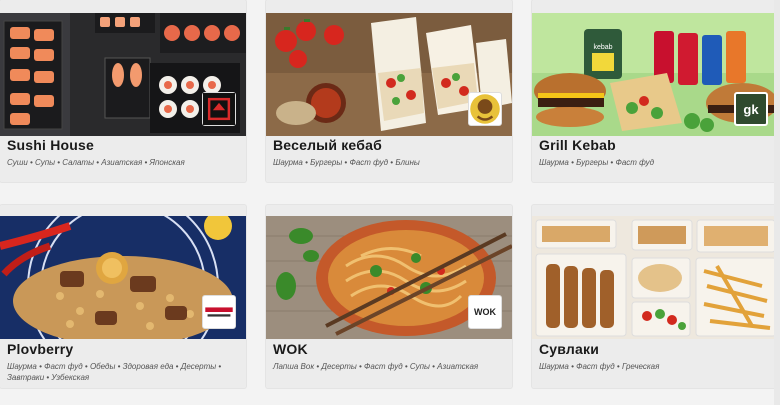 This screenshot has width=780, height=405. I want to click on grill-kebab-logo-icon: gk, so click(751, 109).